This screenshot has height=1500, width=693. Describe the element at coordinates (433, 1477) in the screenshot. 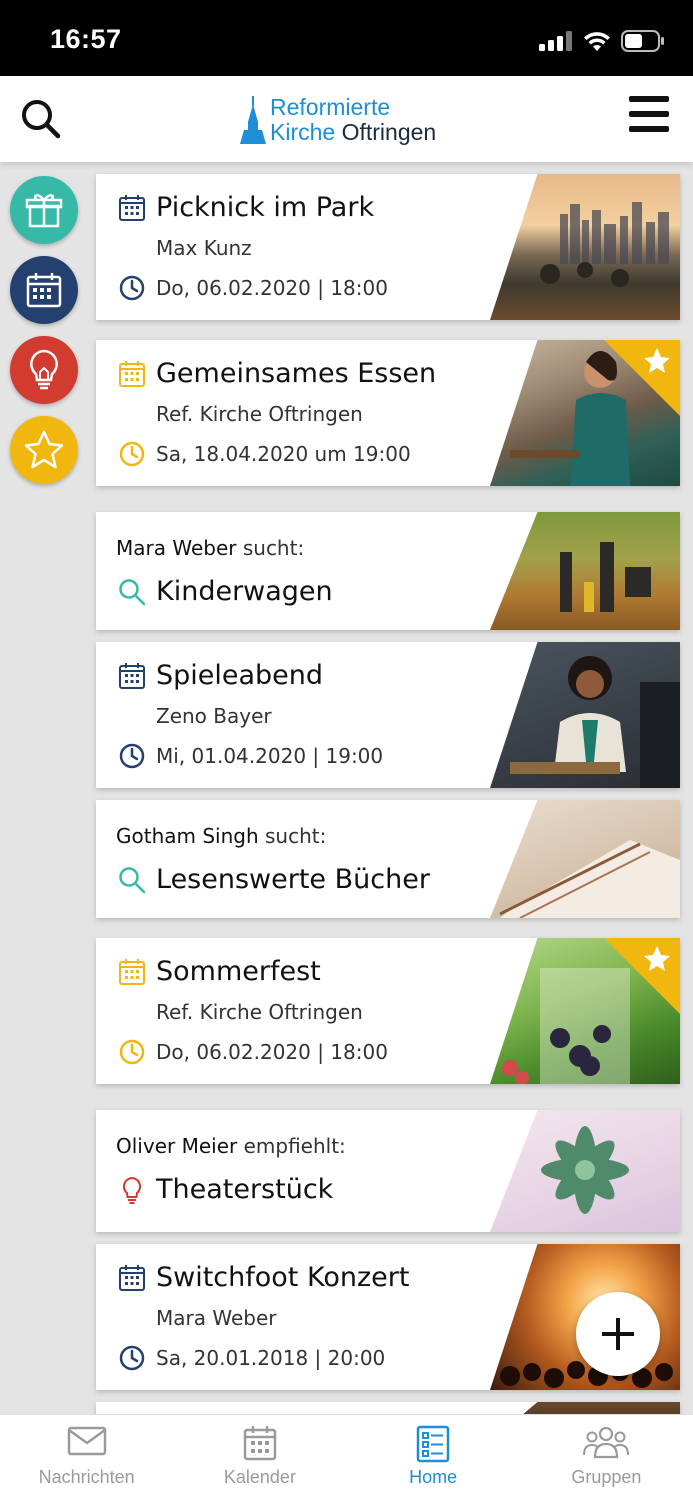

I see `nav-label: Home` at that location.